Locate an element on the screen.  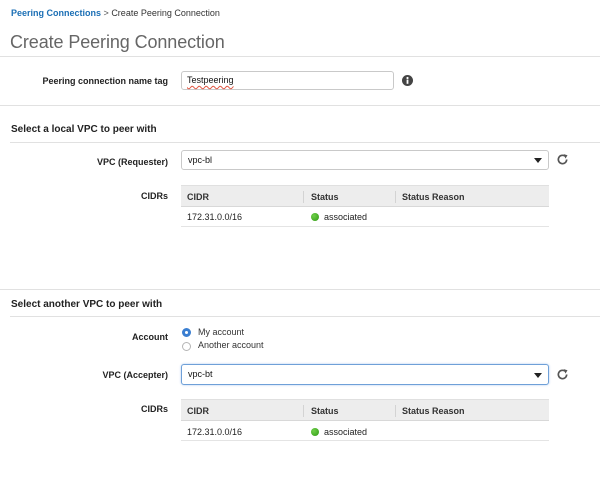
breadcrumb-peering-connections-link: Peering Connections is located at coordinates (56, 13).